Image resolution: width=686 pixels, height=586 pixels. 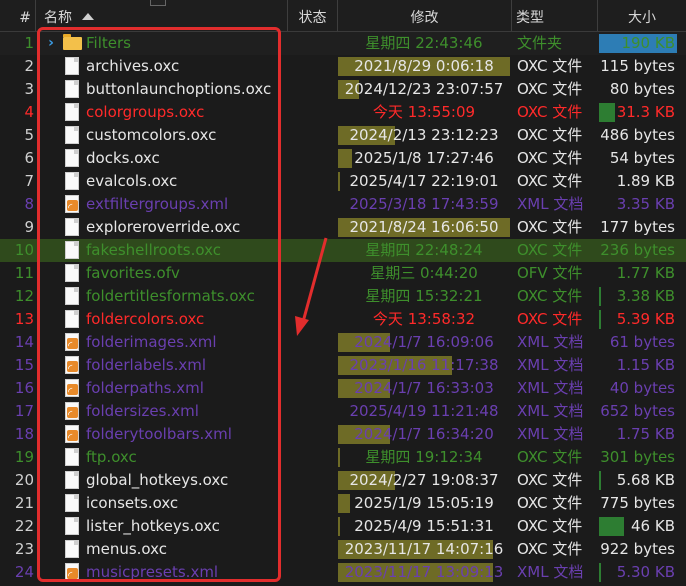 What do you see at coordinates (343, 457) in the screenshot?
I see `file-row: 19 ftp.oxc 星期四 19:12:34 OXC 文件 301 bytes` at bounding box center [343, 457].